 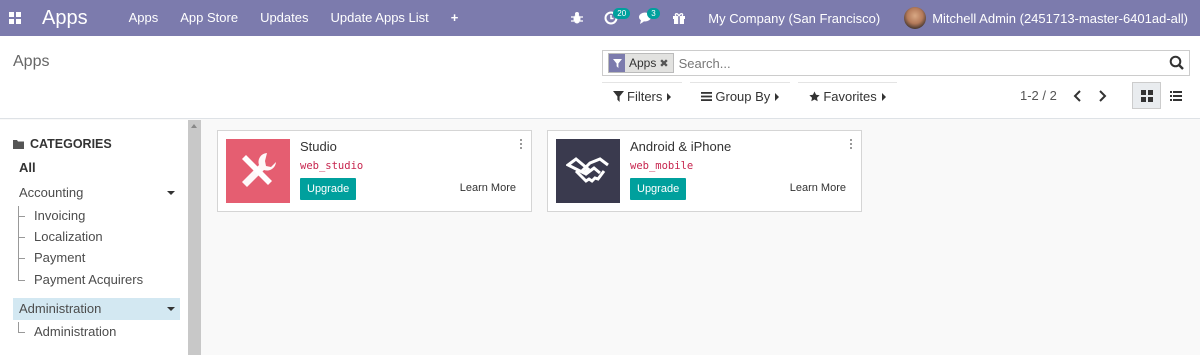 What do you see at coordinates (662, 166) in the screenshot?
I see `app-technical-name: web_mobile` at bounding box center [662, 166].